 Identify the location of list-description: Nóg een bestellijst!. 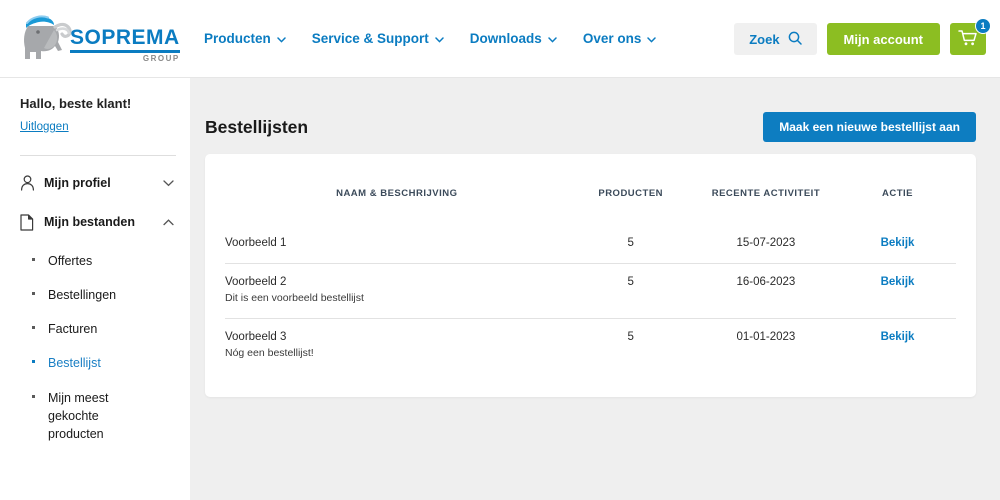
(269, 353).